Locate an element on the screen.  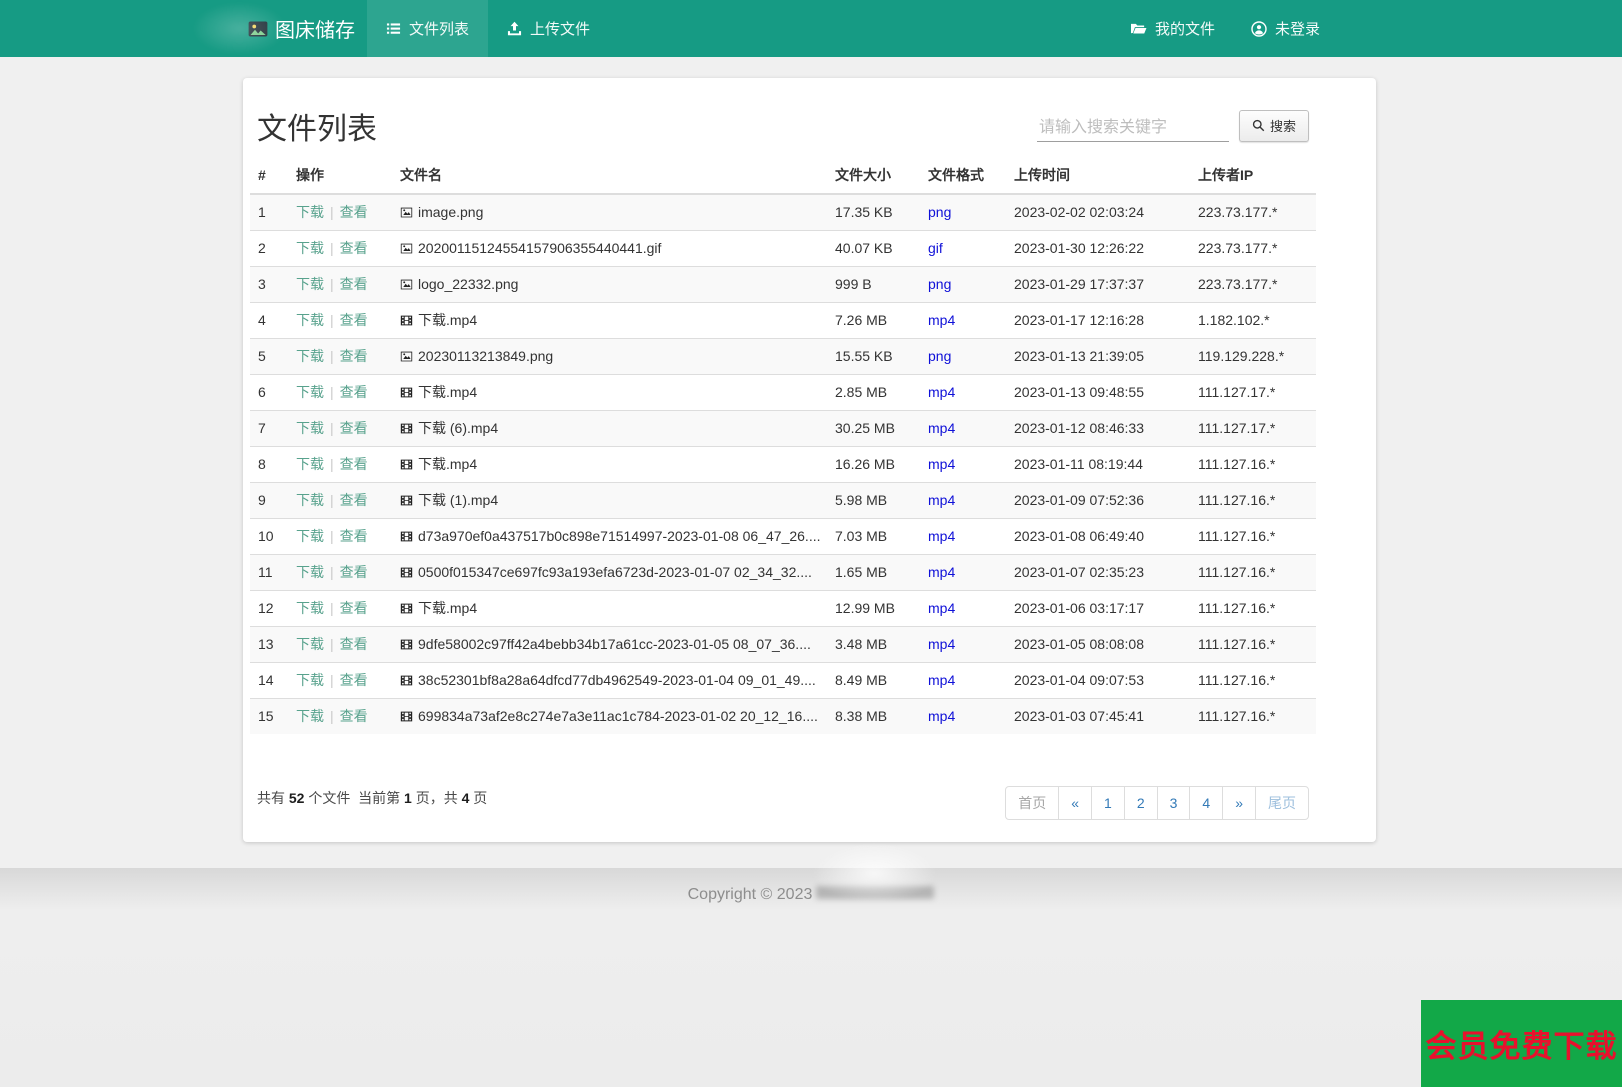
pagination-prev: « is located at coordinates (1075, 803).